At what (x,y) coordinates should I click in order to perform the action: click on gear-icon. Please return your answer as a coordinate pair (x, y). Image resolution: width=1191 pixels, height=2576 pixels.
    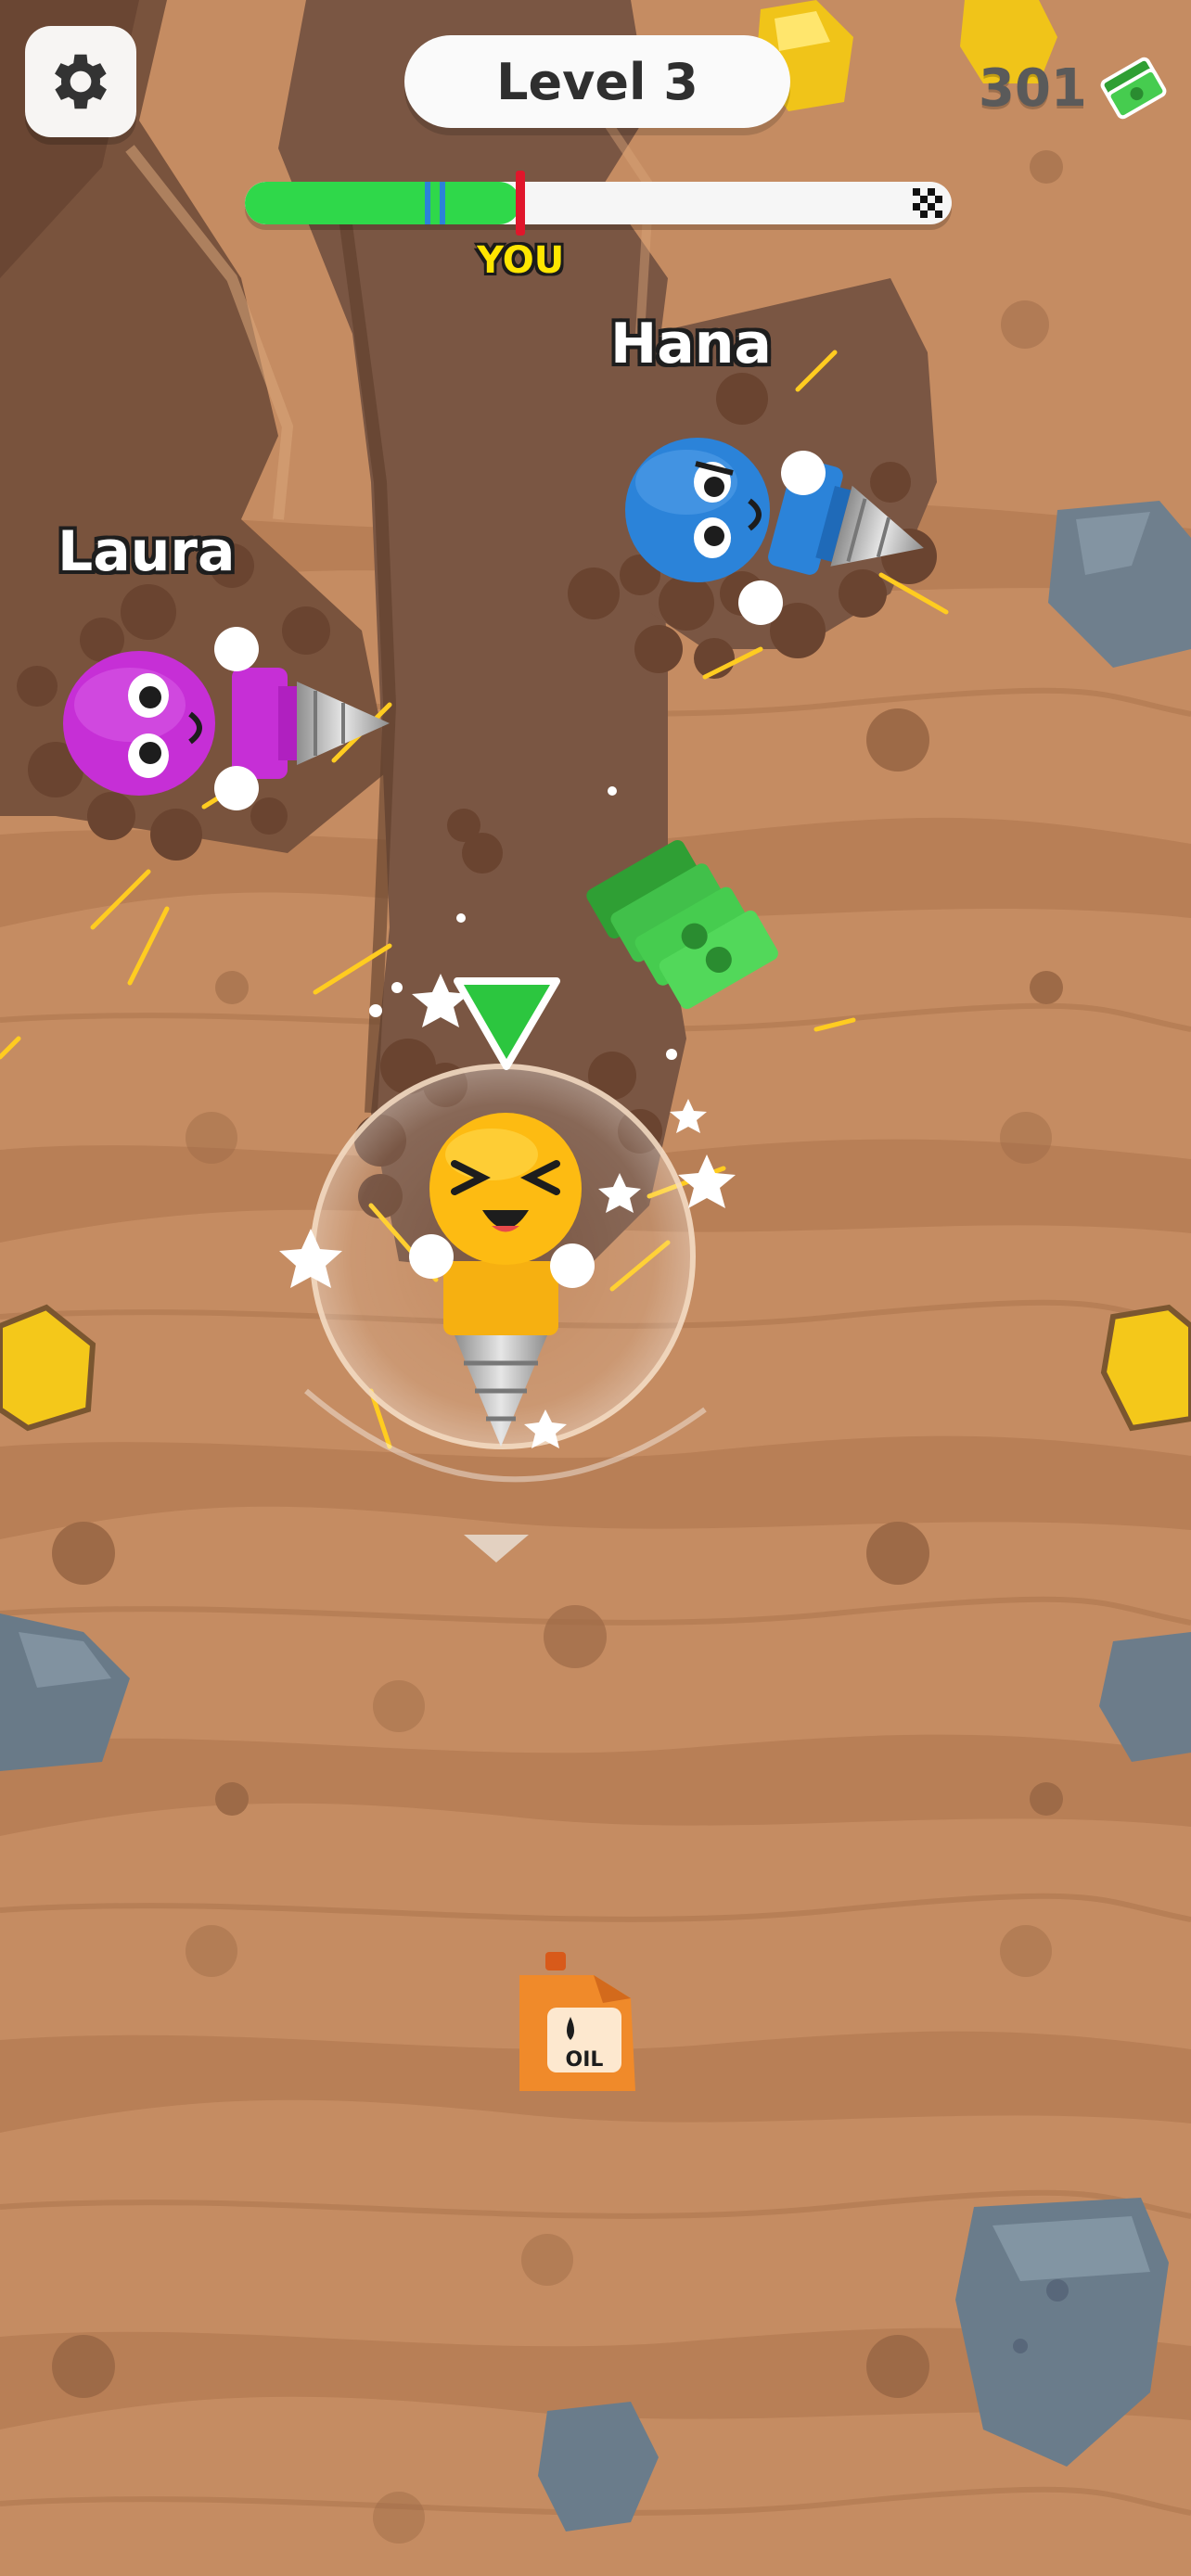
    Looking at the image, I should click on (81, 81).